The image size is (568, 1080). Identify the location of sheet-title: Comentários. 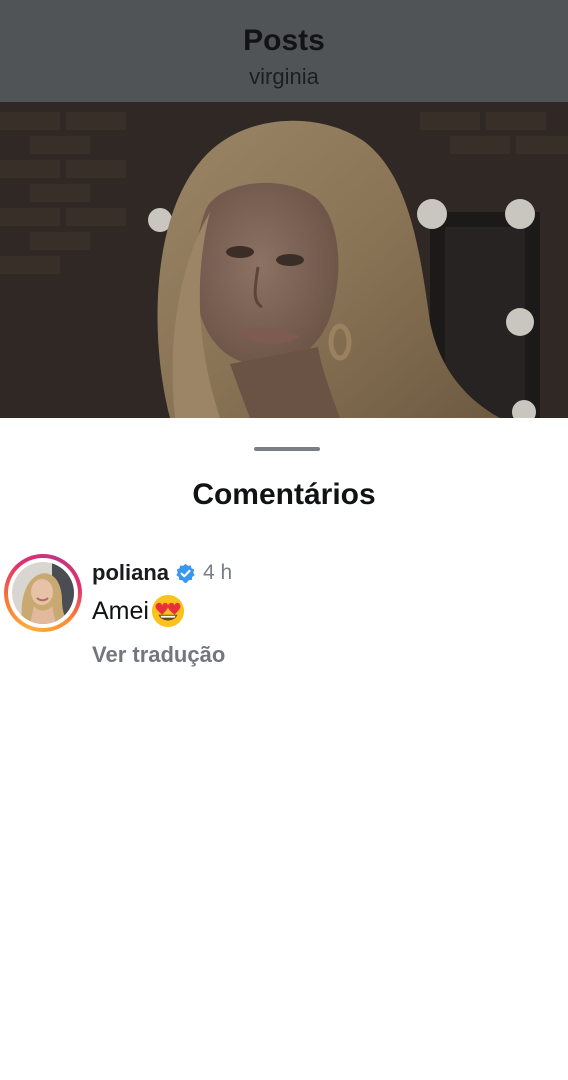
(284, 494).